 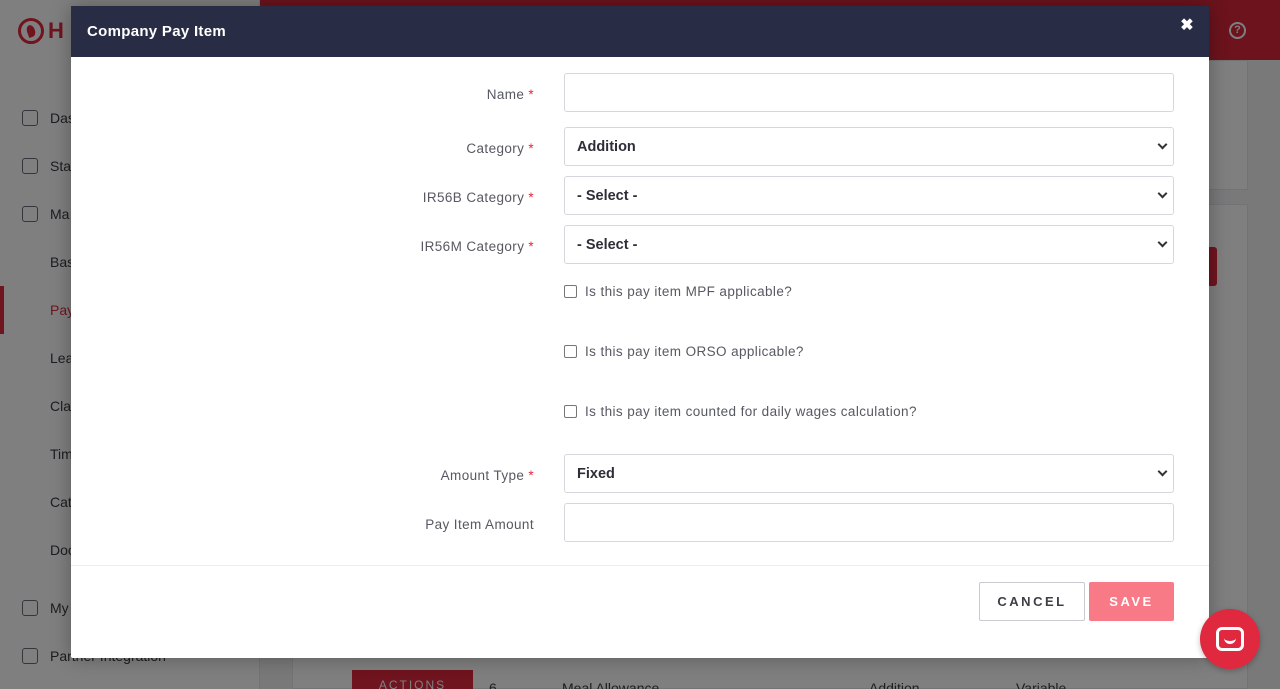 What do you see at coordinates (869, 92) in the screenshot?
I see `name-input` at bounding box center [869, 92].